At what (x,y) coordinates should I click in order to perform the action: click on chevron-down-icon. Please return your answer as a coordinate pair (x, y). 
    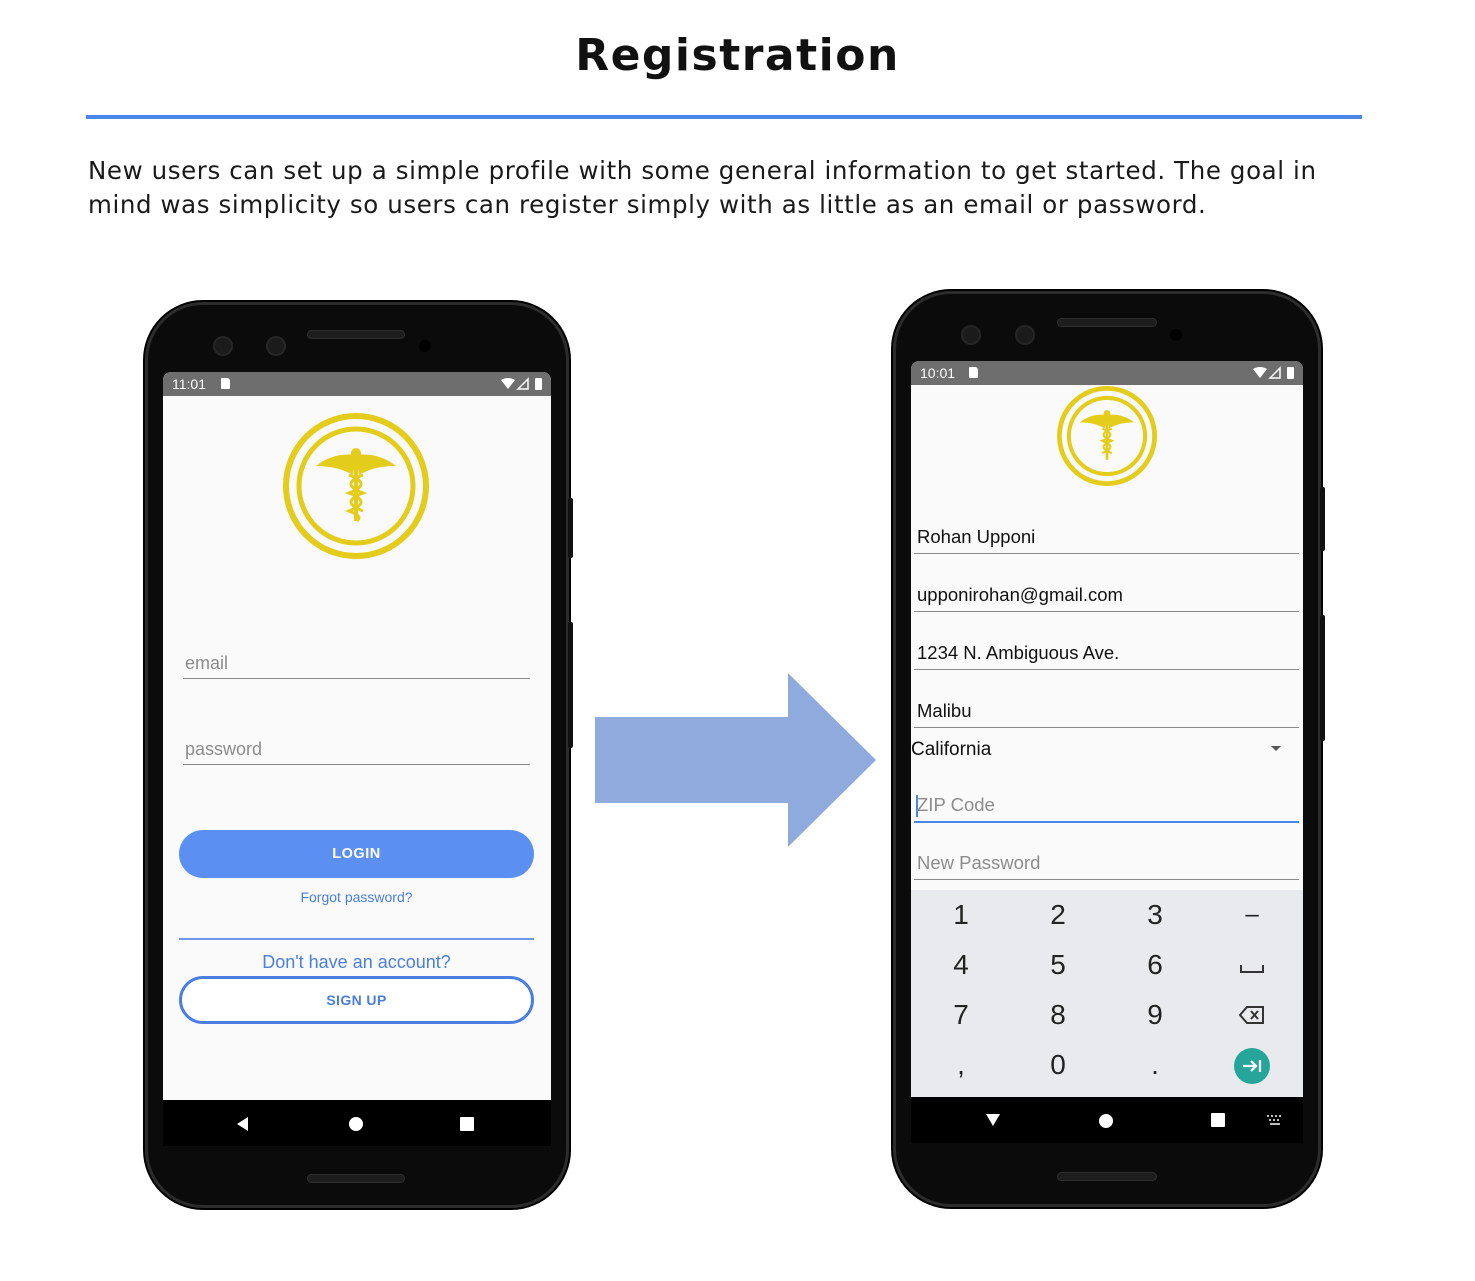
    Looking at the image, I should click on (1276, 748).